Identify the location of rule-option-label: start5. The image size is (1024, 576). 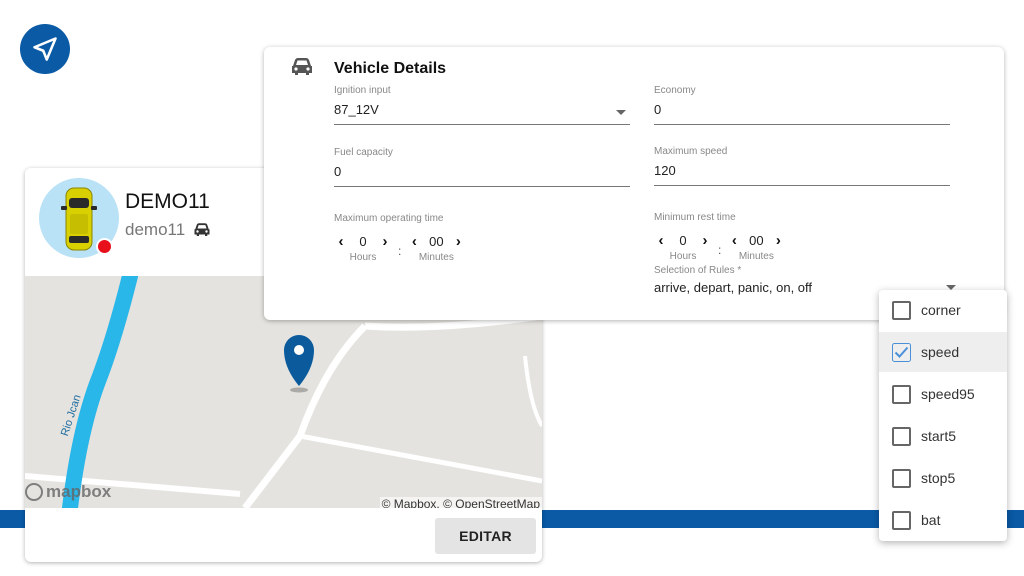
(939, 436).